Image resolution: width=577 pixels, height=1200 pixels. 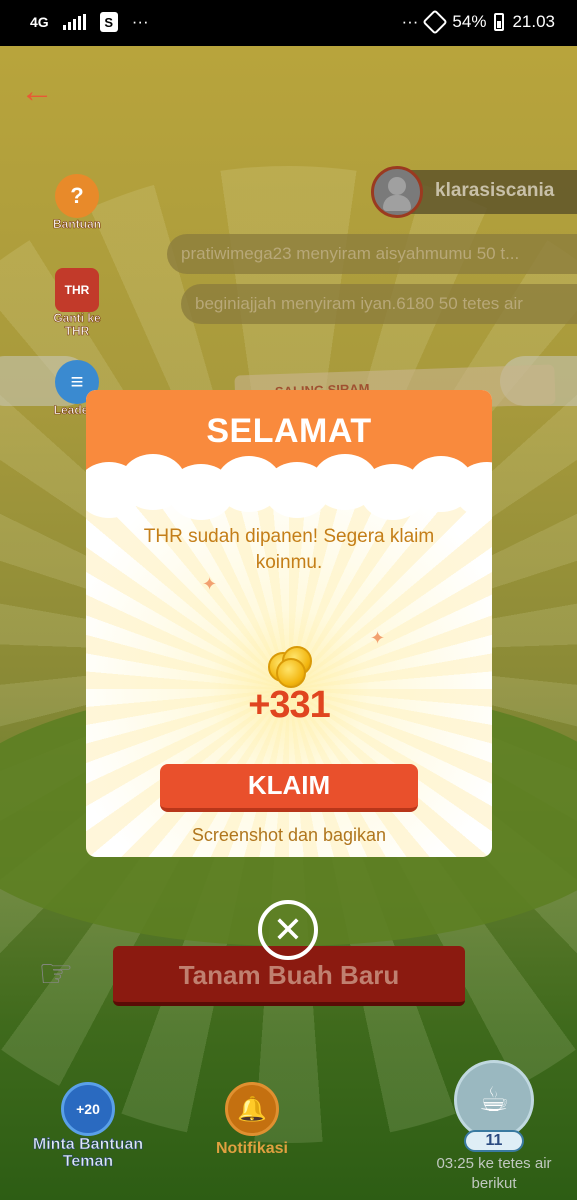 I want to click on coin-reward-amount: +331, so click(x=289, y=705).